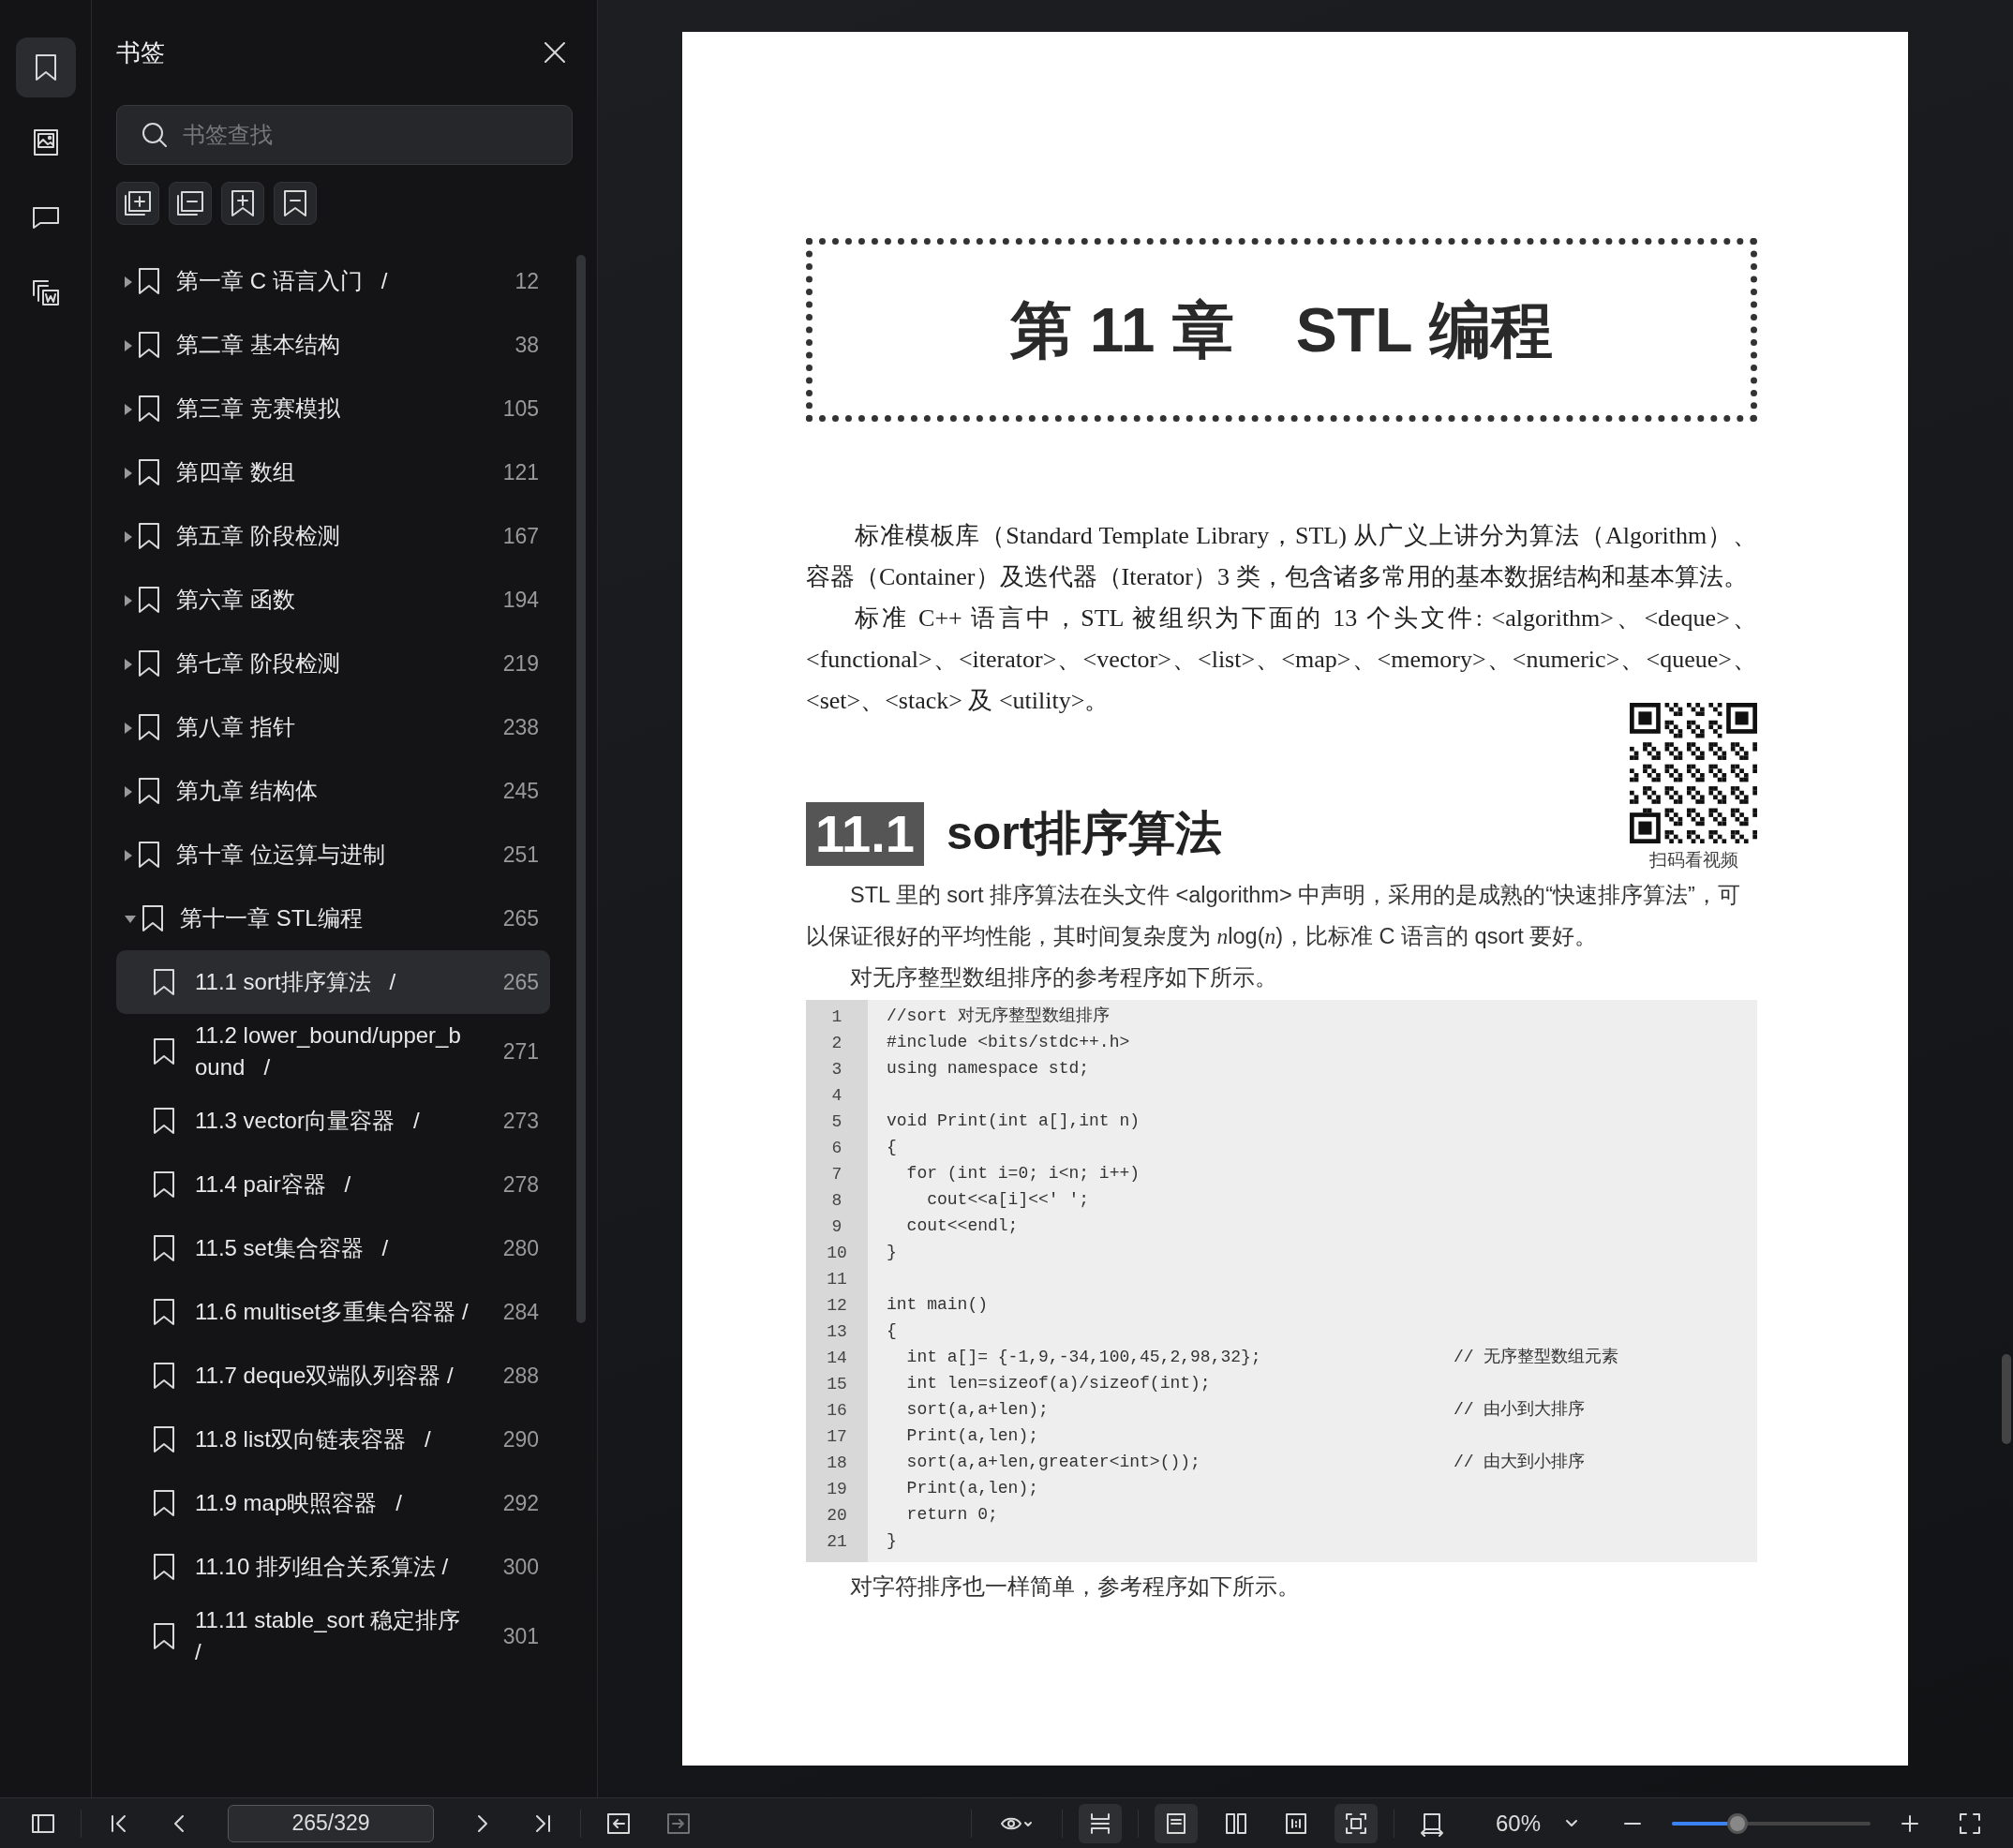  Describe the element at coordinates (333, 1636) in the screenshot. I see `bookmark-item: 11.11 stable_sort 稳定排序 / 301` at that location.